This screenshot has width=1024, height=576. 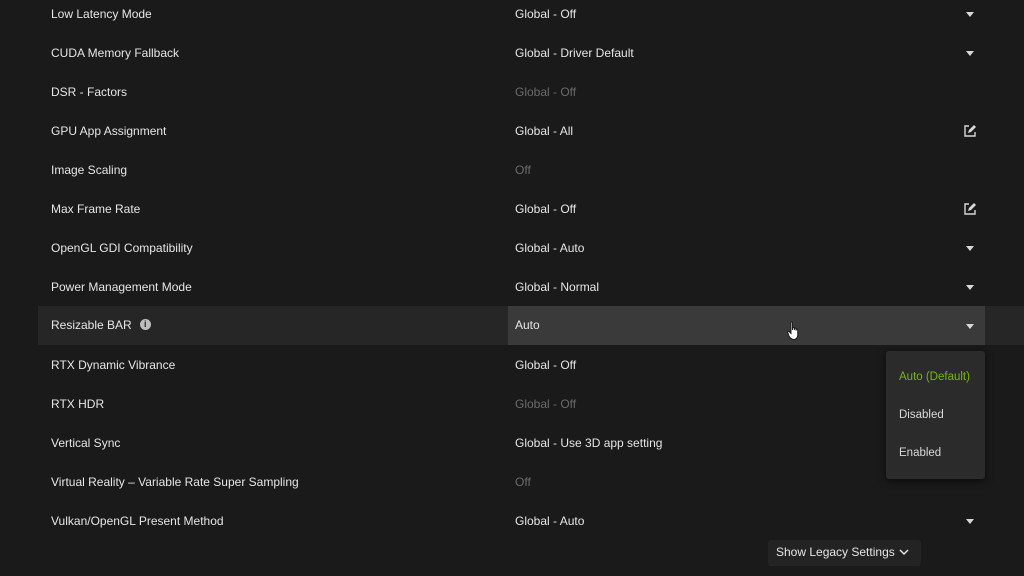 What do you see at coordinates (113, 365) in the screenshot?
I see `setting-name: RTX Dynamic Vibrance` at bounding box center [113, 365].